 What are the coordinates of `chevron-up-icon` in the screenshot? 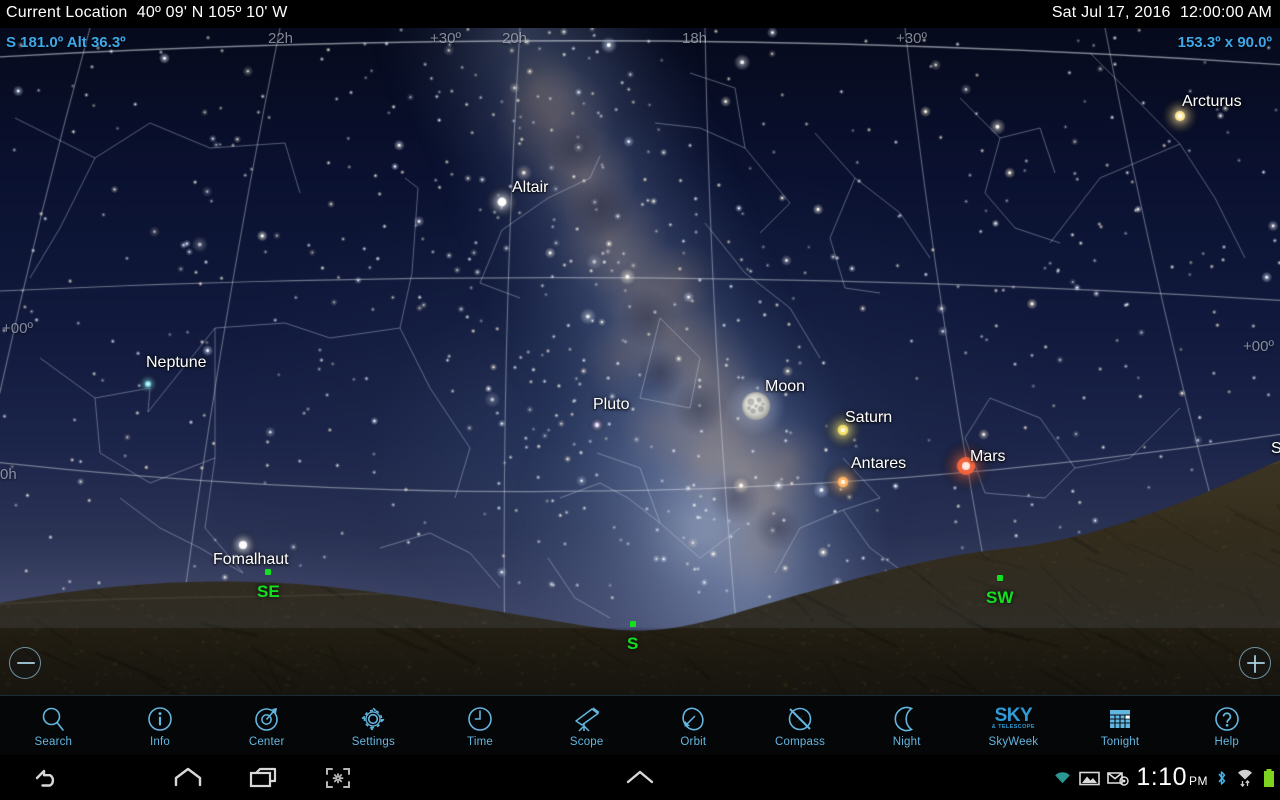 It's located at (640, 776).